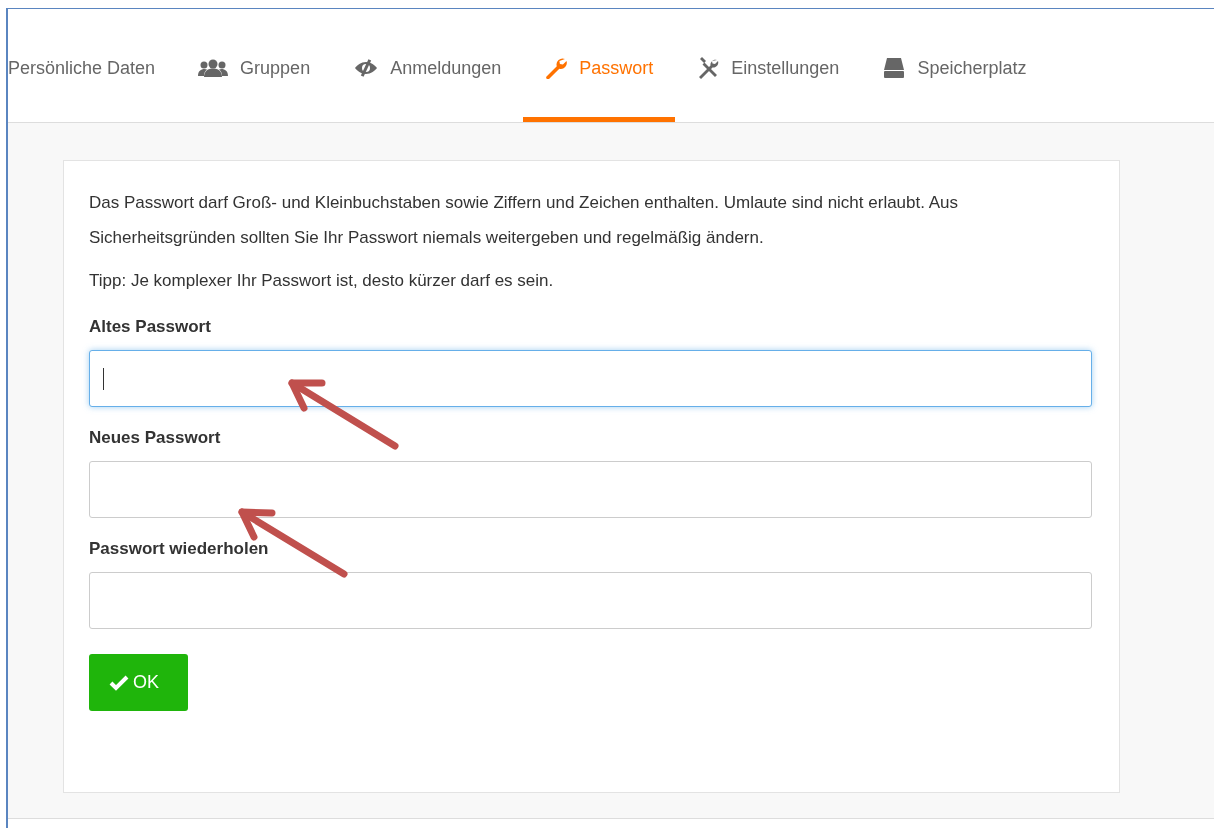 This screenshot has width=1214, height=828. I want to click on wrench-icon, so click(556, 68).